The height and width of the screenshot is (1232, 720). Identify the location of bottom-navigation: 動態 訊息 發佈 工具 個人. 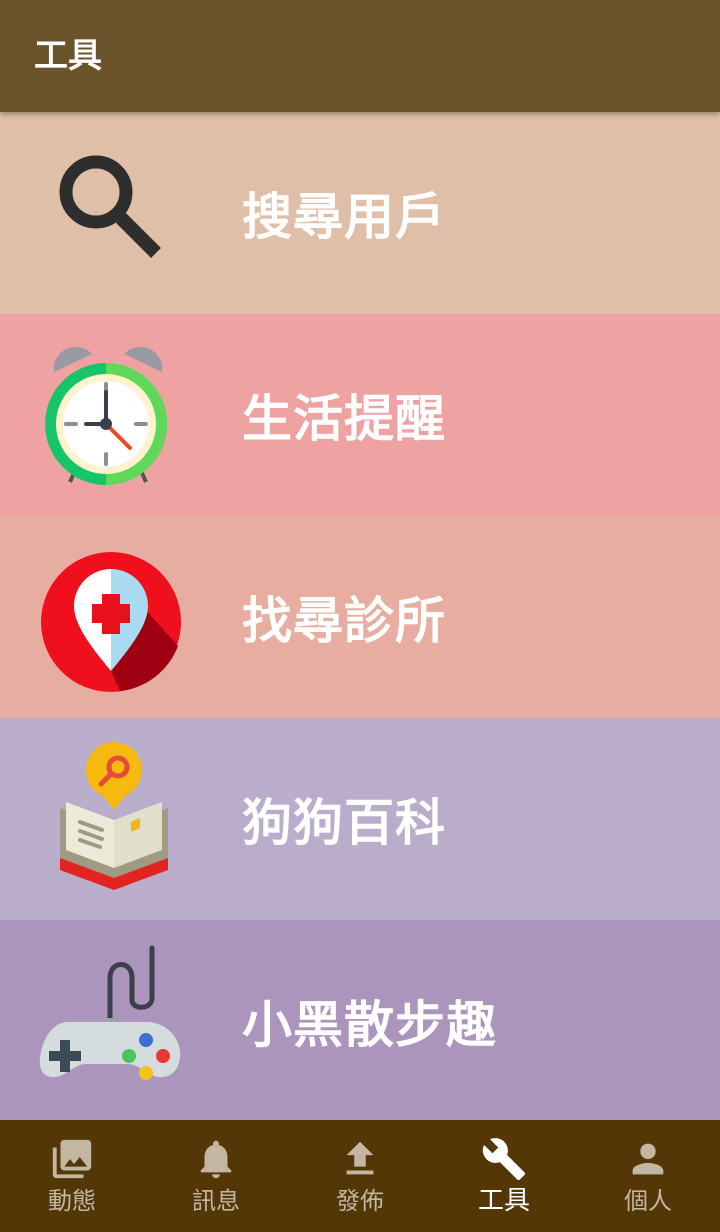
(360, 1176).